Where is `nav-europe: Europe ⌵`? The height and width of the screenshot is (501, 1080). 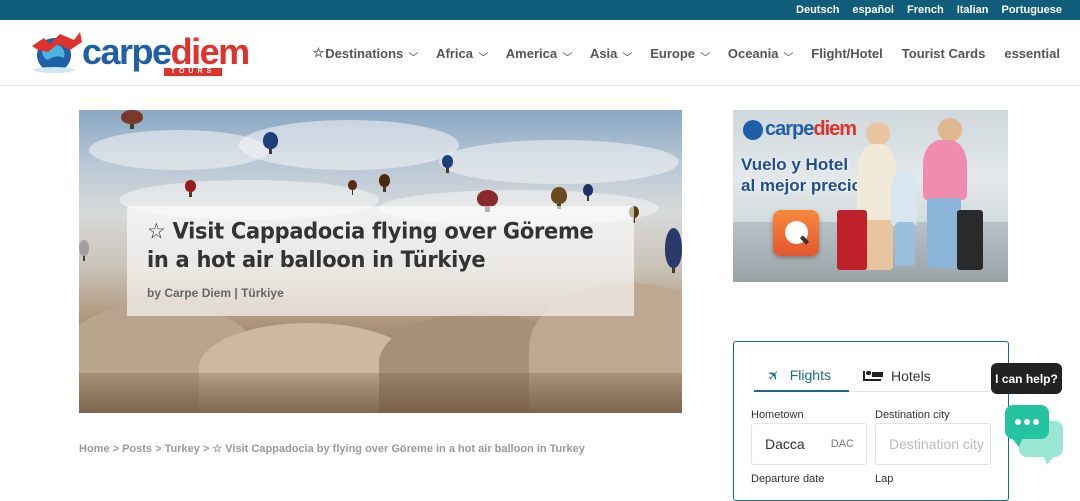 nav-europe: Europe ⌵ is located at coordinates (680, 53).